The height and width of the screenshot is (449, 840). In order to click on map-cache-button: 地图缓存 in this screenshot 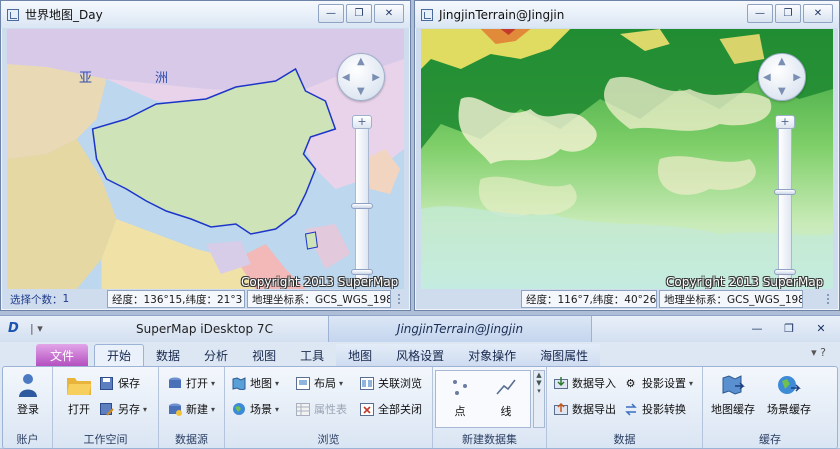, I will do `click(733, 398)`.